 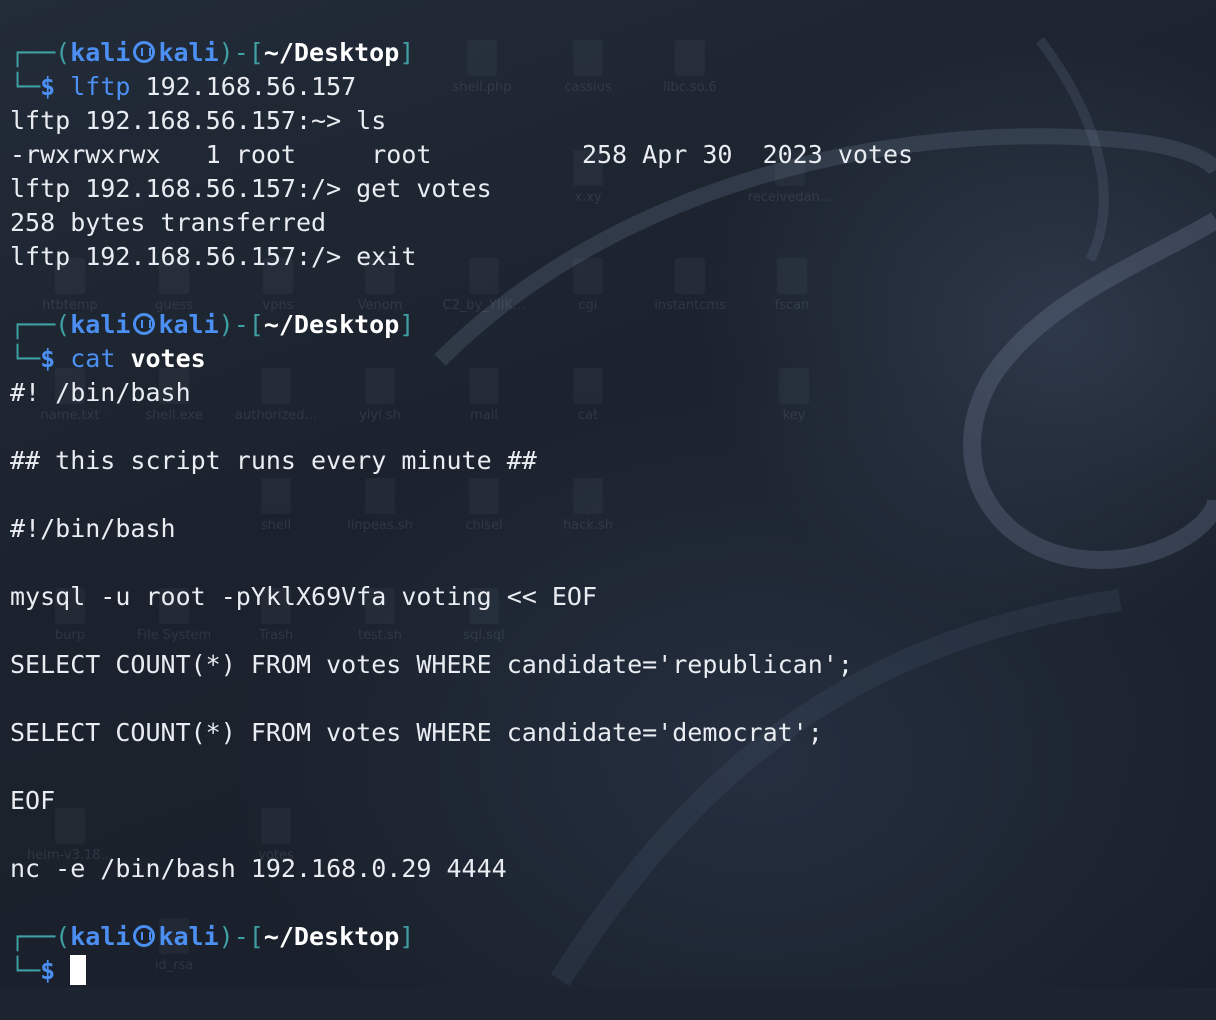 I want to click on command-name: cat, so click(x=93, y=358).